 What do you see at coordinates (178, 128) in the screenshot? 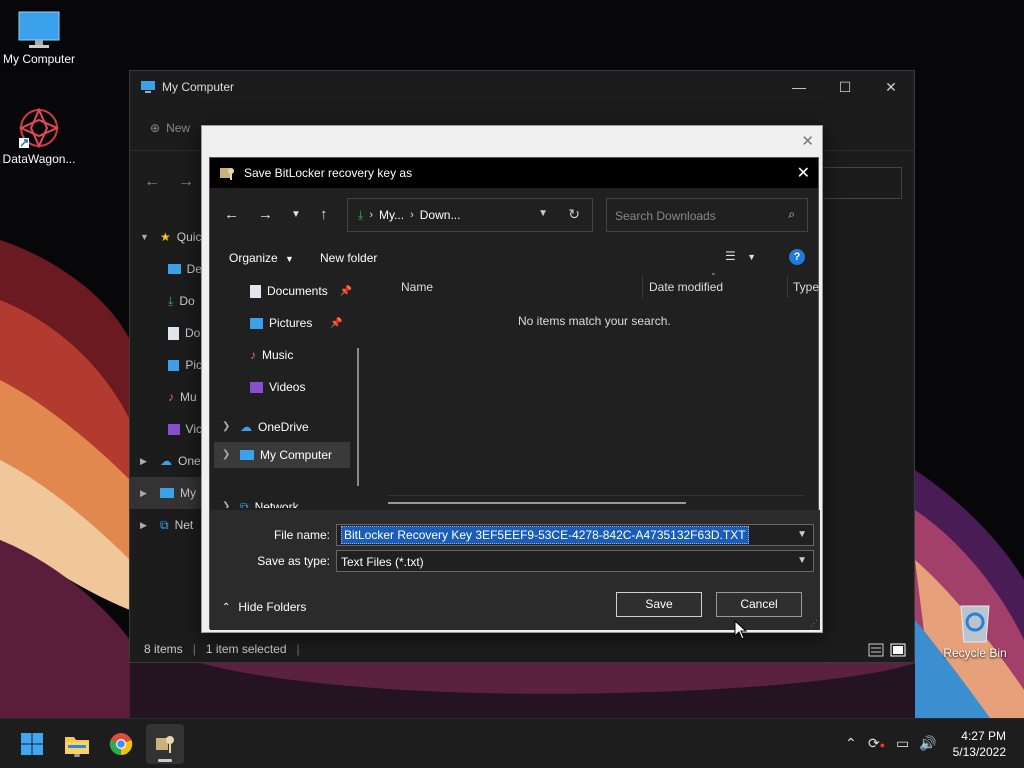
I see `new-label: New` at bounding box center [178, 128].